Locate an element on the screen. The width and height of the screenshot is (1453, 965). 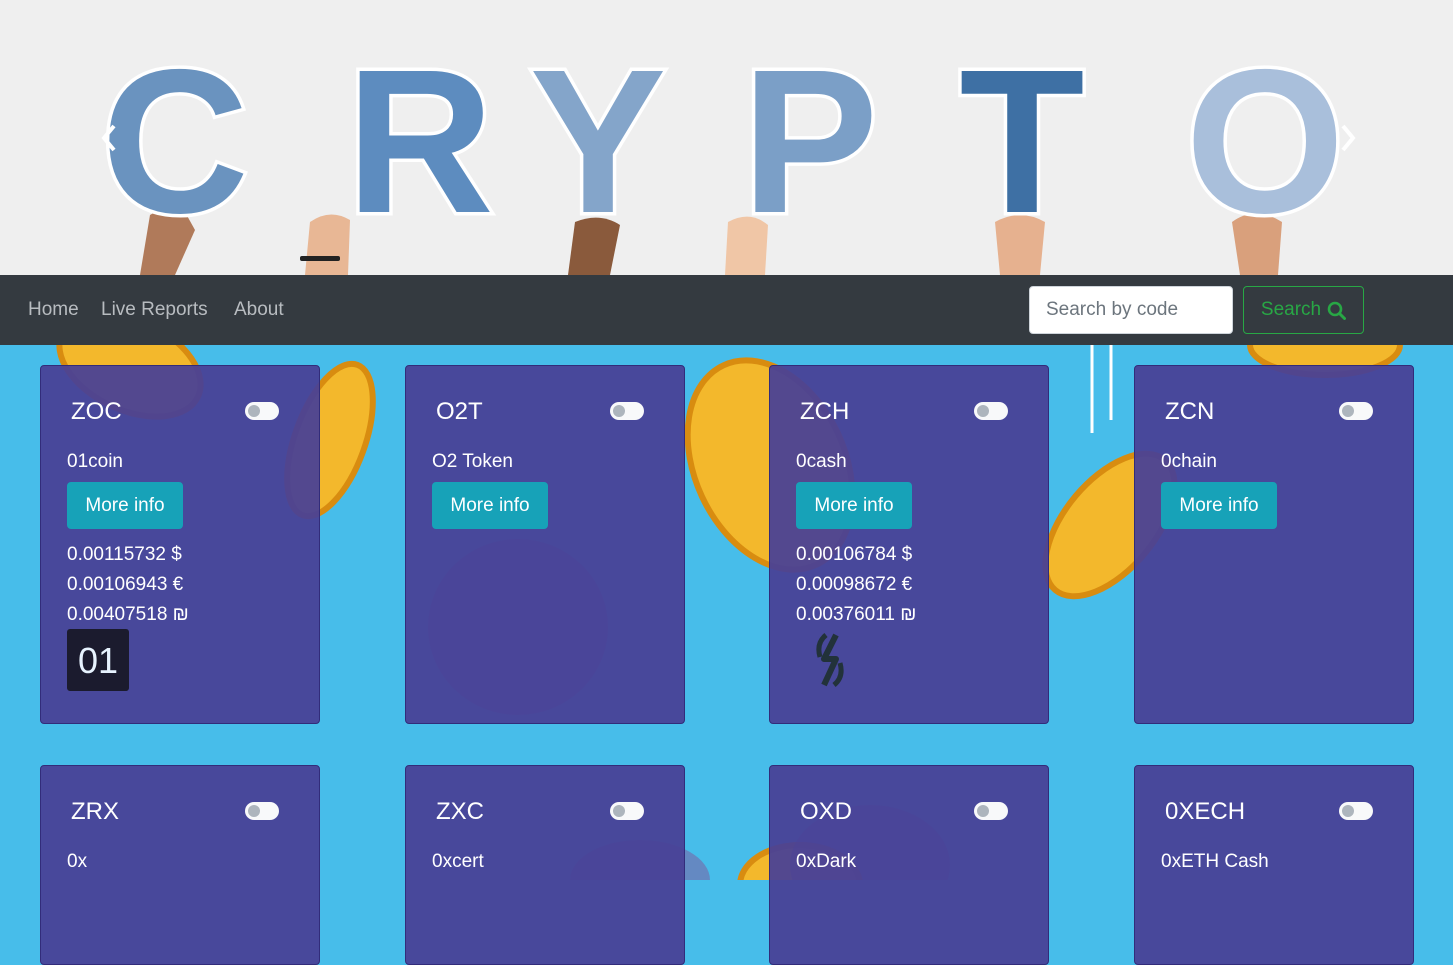
magnifier-icon is located at coordinates (1337, 310).